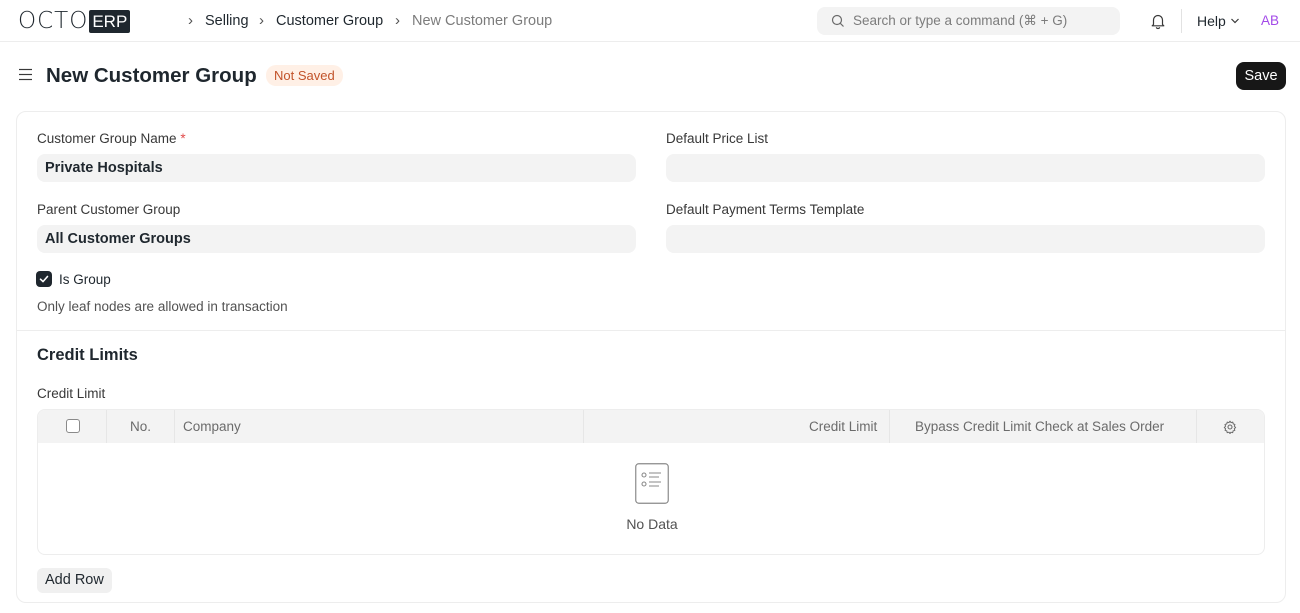 The height and width of the screenshot is (613, 1300). What do you see at coordinates (109, 209) in the screenshot?
I see `parent-customer-group-label: Parent Customer Group` at bounding box center [109, 209].